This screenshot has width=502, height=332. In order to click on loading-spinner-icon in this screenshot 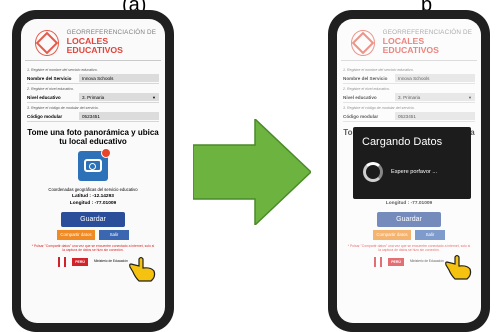, I will do `click(373, 172)`.